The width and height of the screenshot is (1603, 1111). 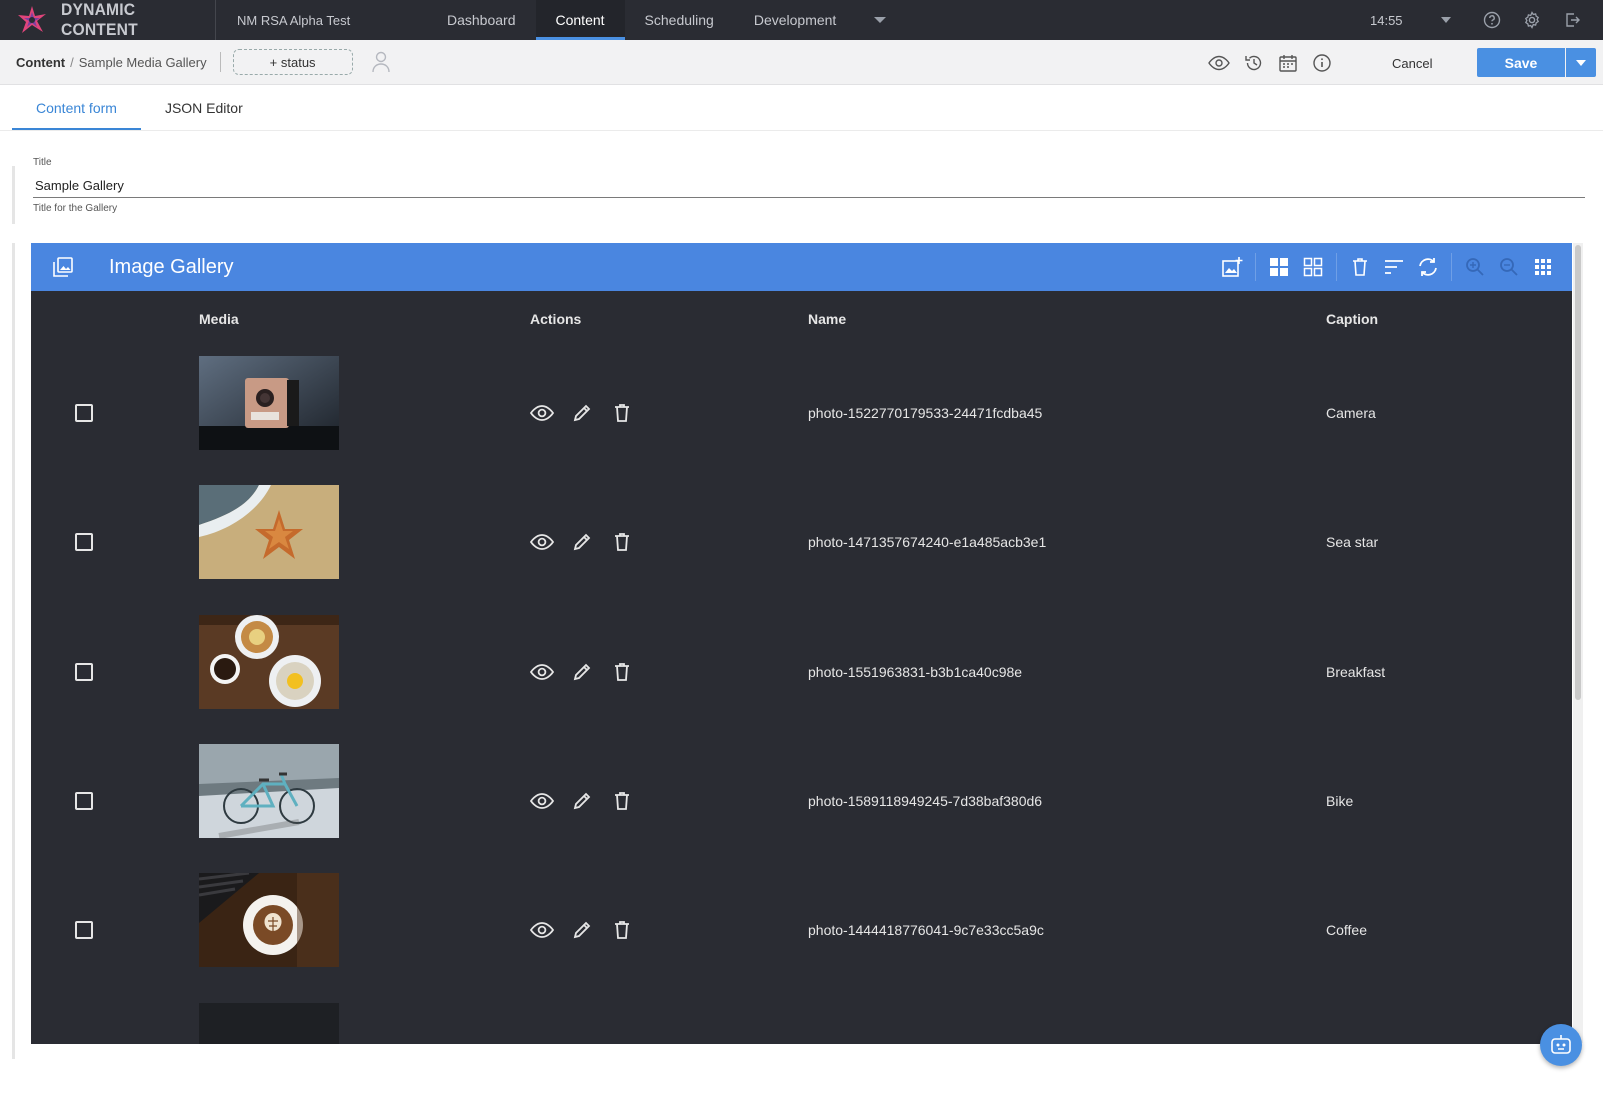 What do you see at coordinates (1412, 63) in the screenshot?
I see `cancel-button: Cancel` at bounding box center [1412, 63].